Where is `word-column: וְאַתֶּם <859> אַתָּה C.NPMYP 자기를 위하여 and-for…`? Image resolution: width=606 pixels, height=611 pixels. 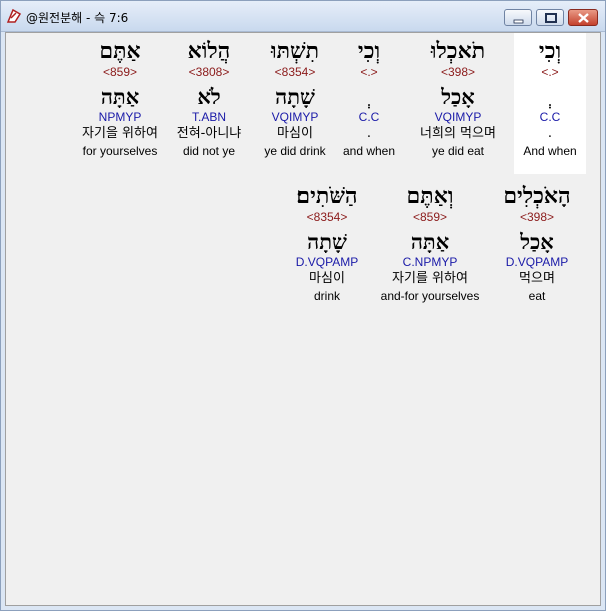 word-column: וְאַתֶּם <859> אַתָּה C.NPMYP 자기를 위하여 and-for… is located at coordinates (430, 251).